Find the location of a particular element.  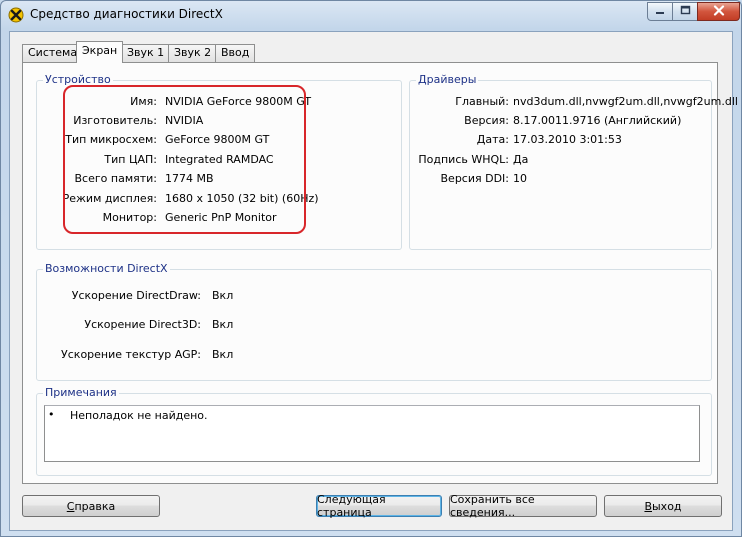

exit-mnemonic: В is located at coordinates (648, 506).